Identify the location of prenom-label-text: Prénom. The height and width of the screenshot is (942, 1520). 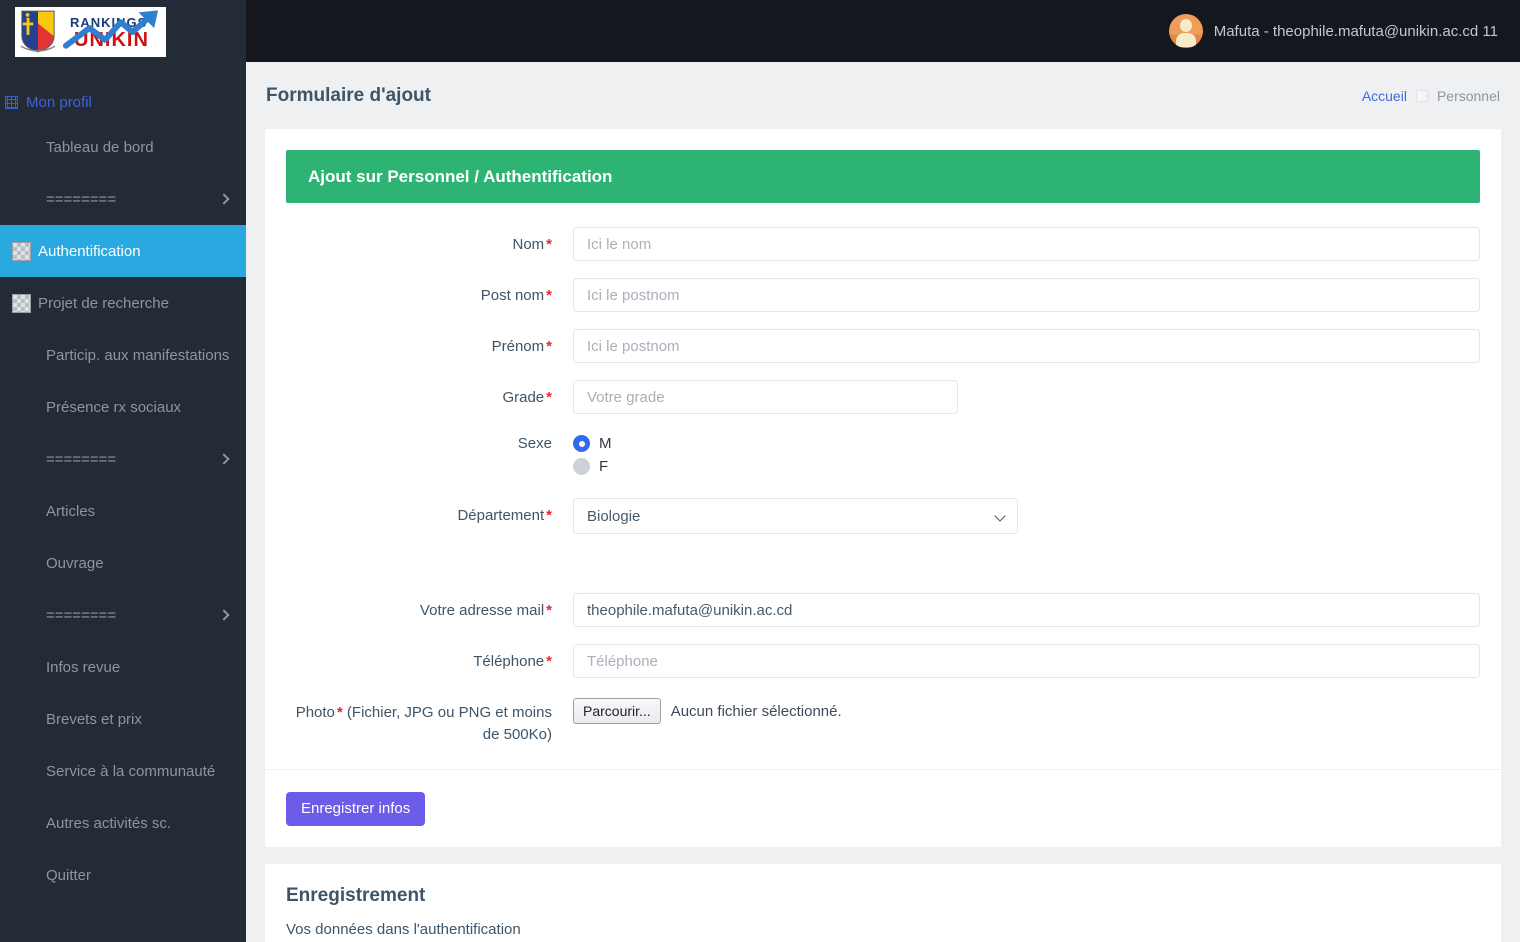
(518, 346).